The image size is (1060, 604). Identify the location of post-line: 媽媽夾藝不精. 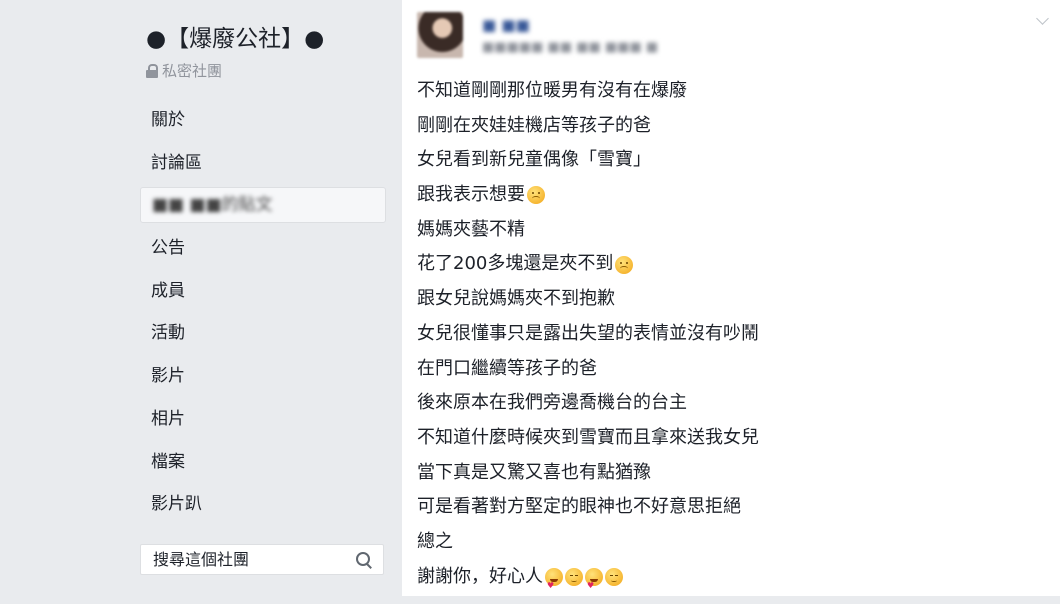
(588, 230).